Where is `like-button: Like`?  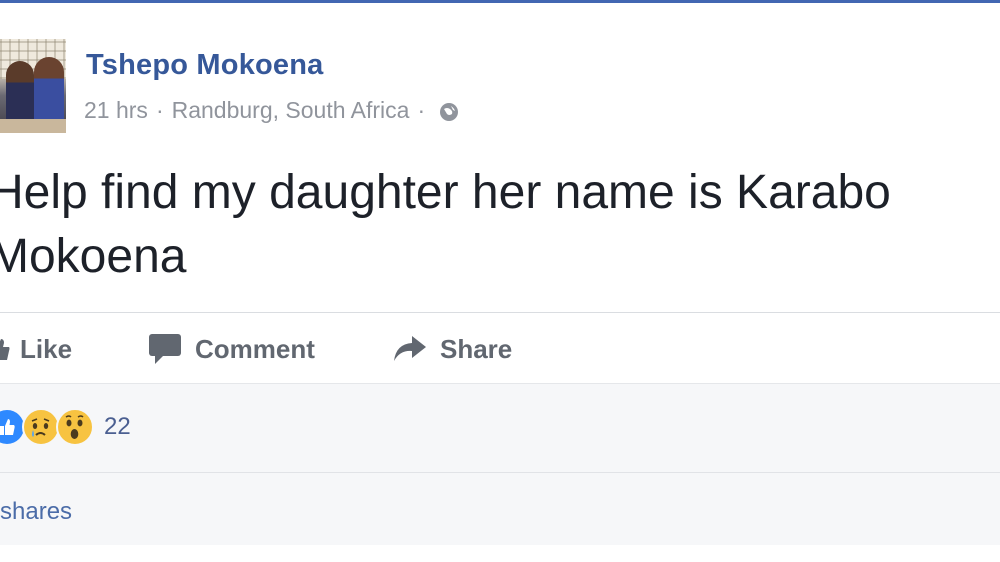
like-button: Like is located at coordinates (36, 349).